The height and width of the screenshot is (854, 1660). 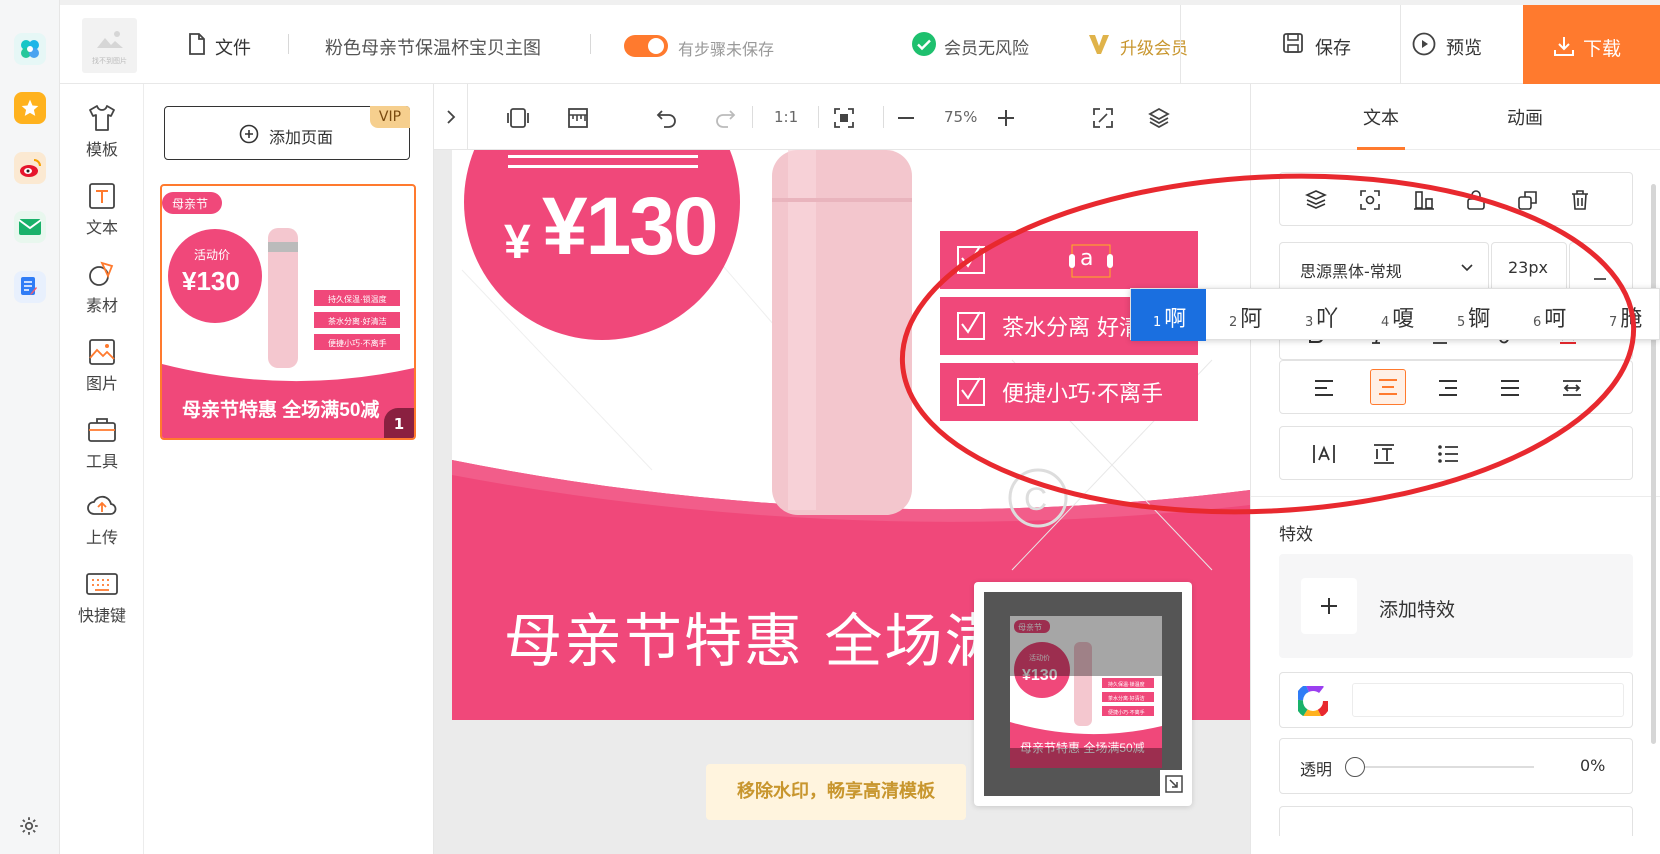 What do you see at coordinates (102, 288) in the screenshot?
I see `rail-material: 素材` at bounding box center [102, 288].